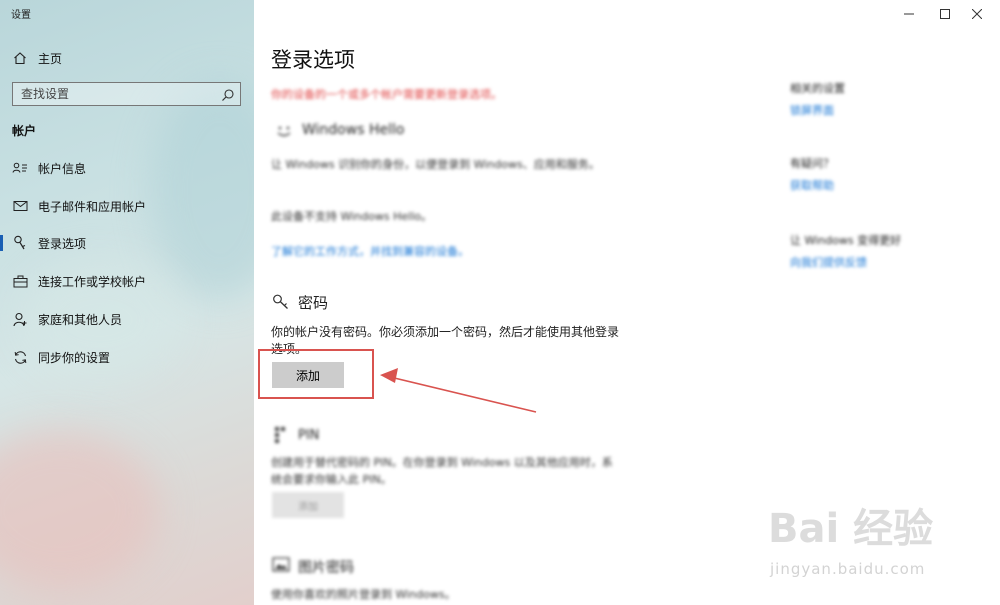 The height and width of the screenshot is (605, 1000). I want to click on get-help-link: 获取帮助, so click(812, 185).